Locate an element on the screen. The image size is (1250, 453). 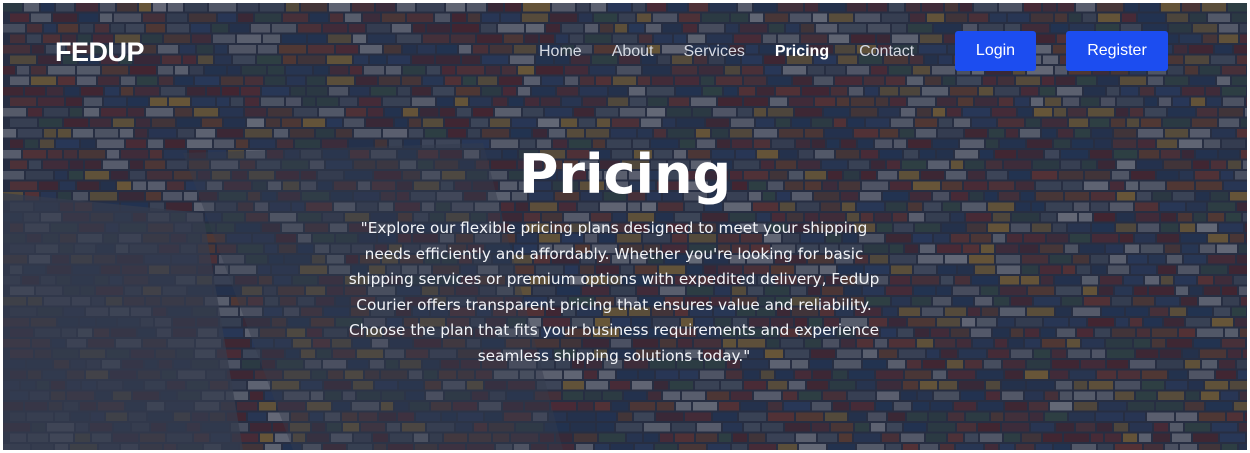
nav-link-services: Services is located at coordinates (714, 52).